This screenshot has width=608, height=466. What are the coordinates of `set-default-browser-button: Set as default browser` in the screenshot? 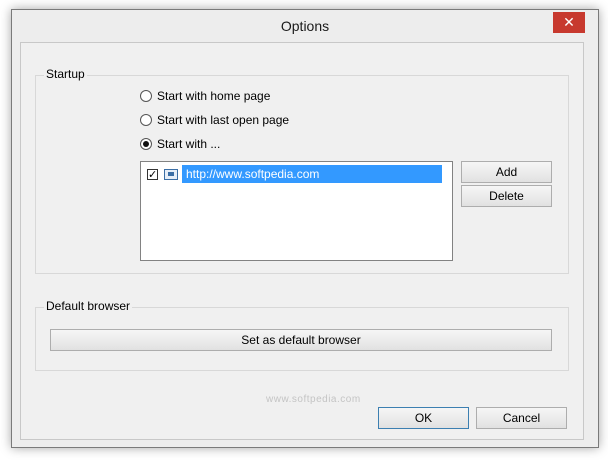 It's located at (301, 340).